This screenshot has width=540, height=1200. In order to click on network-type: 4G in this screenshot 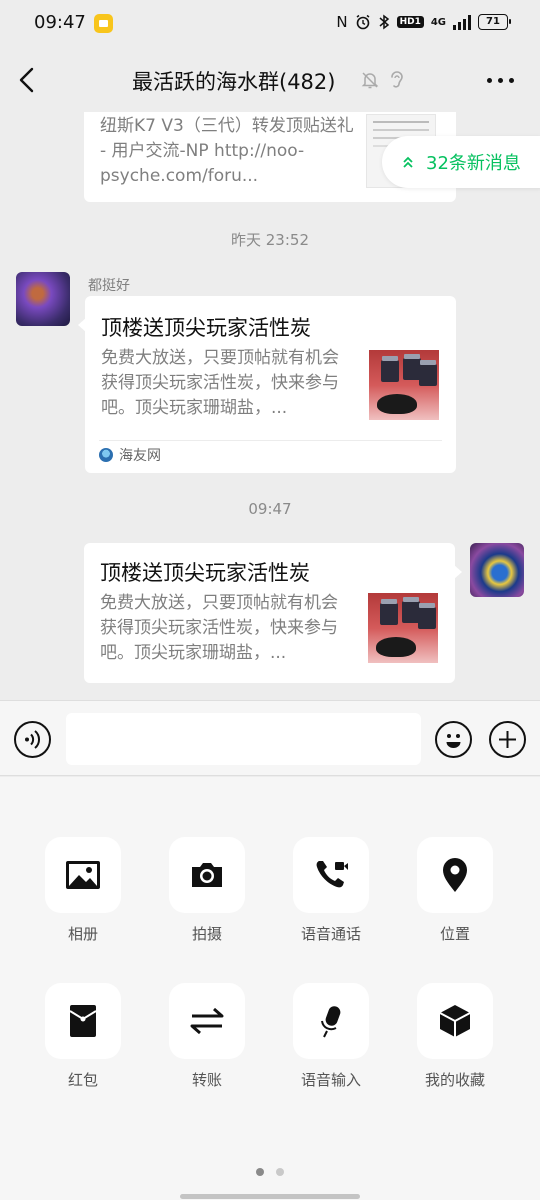, I will do `click(438, 22)`.